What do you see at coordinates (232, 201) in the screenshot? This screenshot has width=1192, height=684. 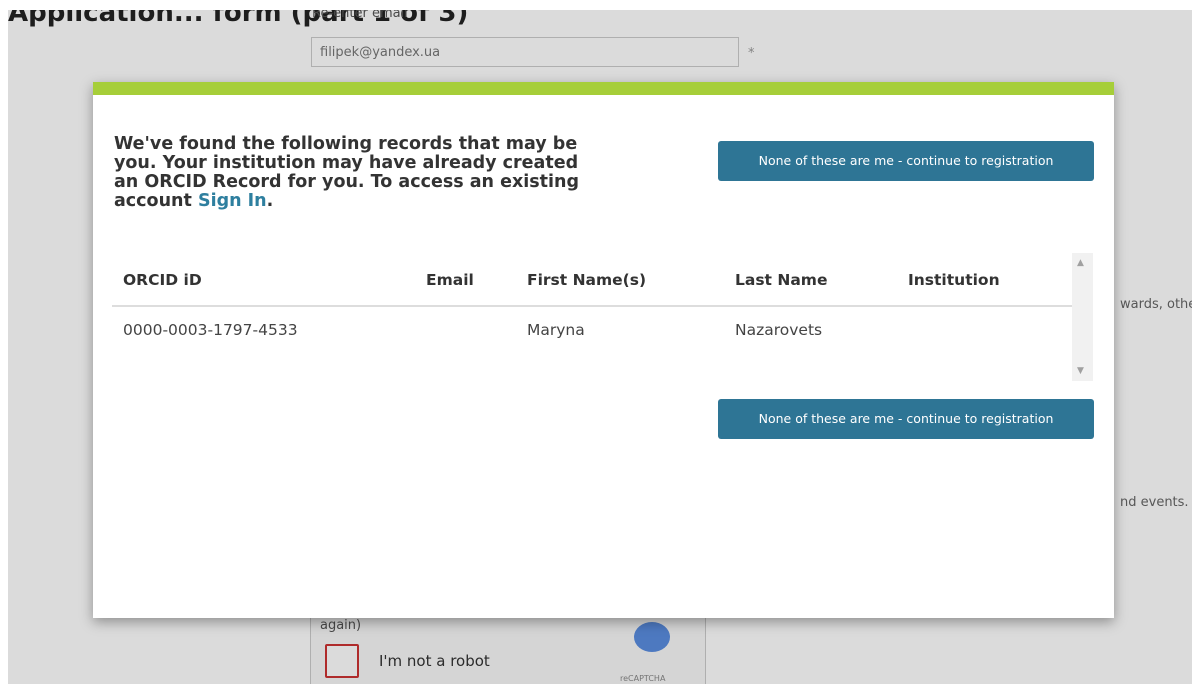 I see `sign-in-link: Sign In` at bounding box center [232, 201].